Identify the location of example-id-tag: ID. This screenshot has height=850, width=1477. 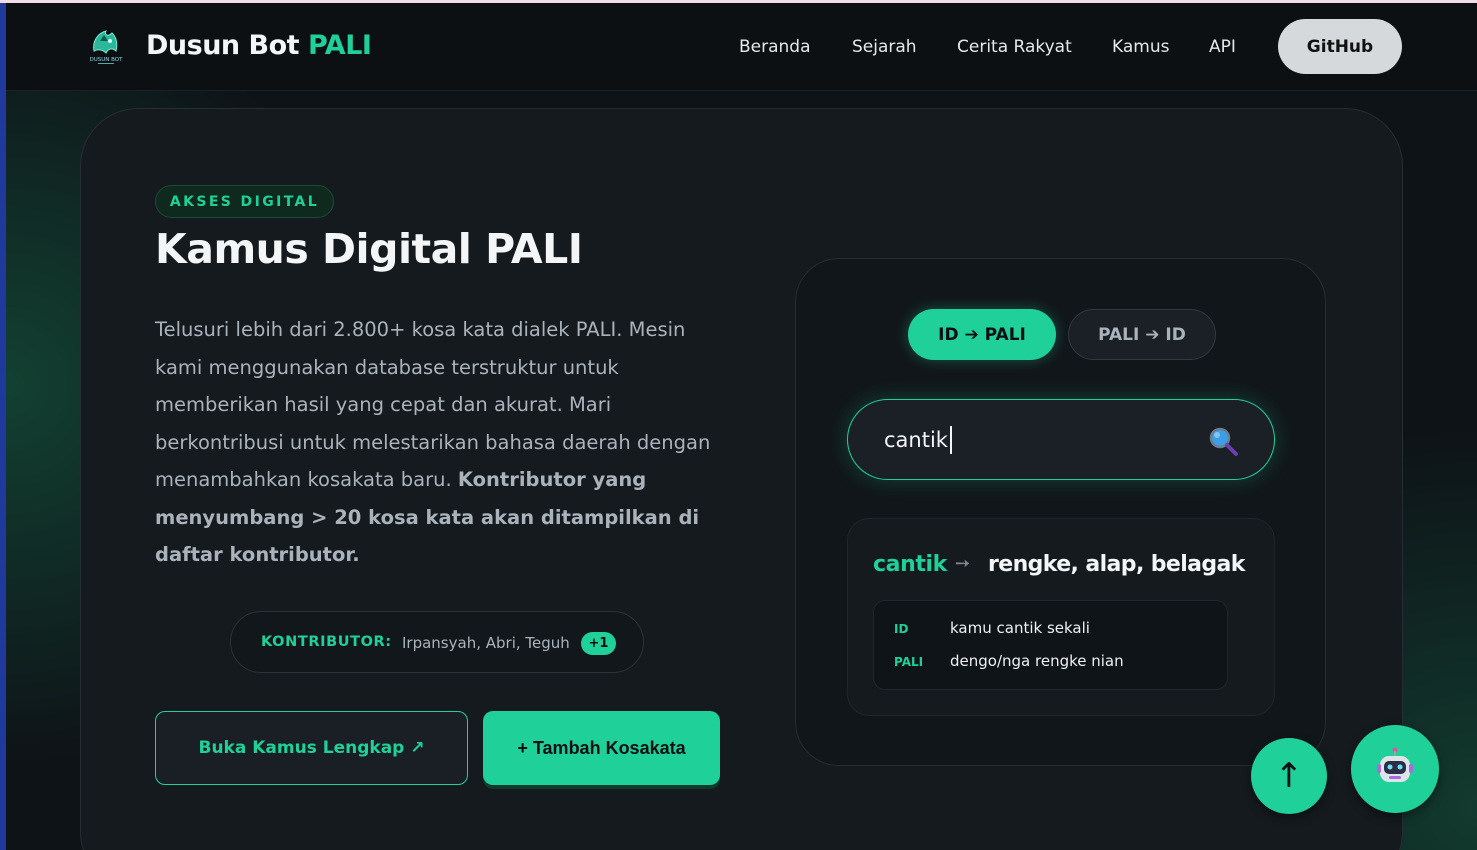
(901, 629).